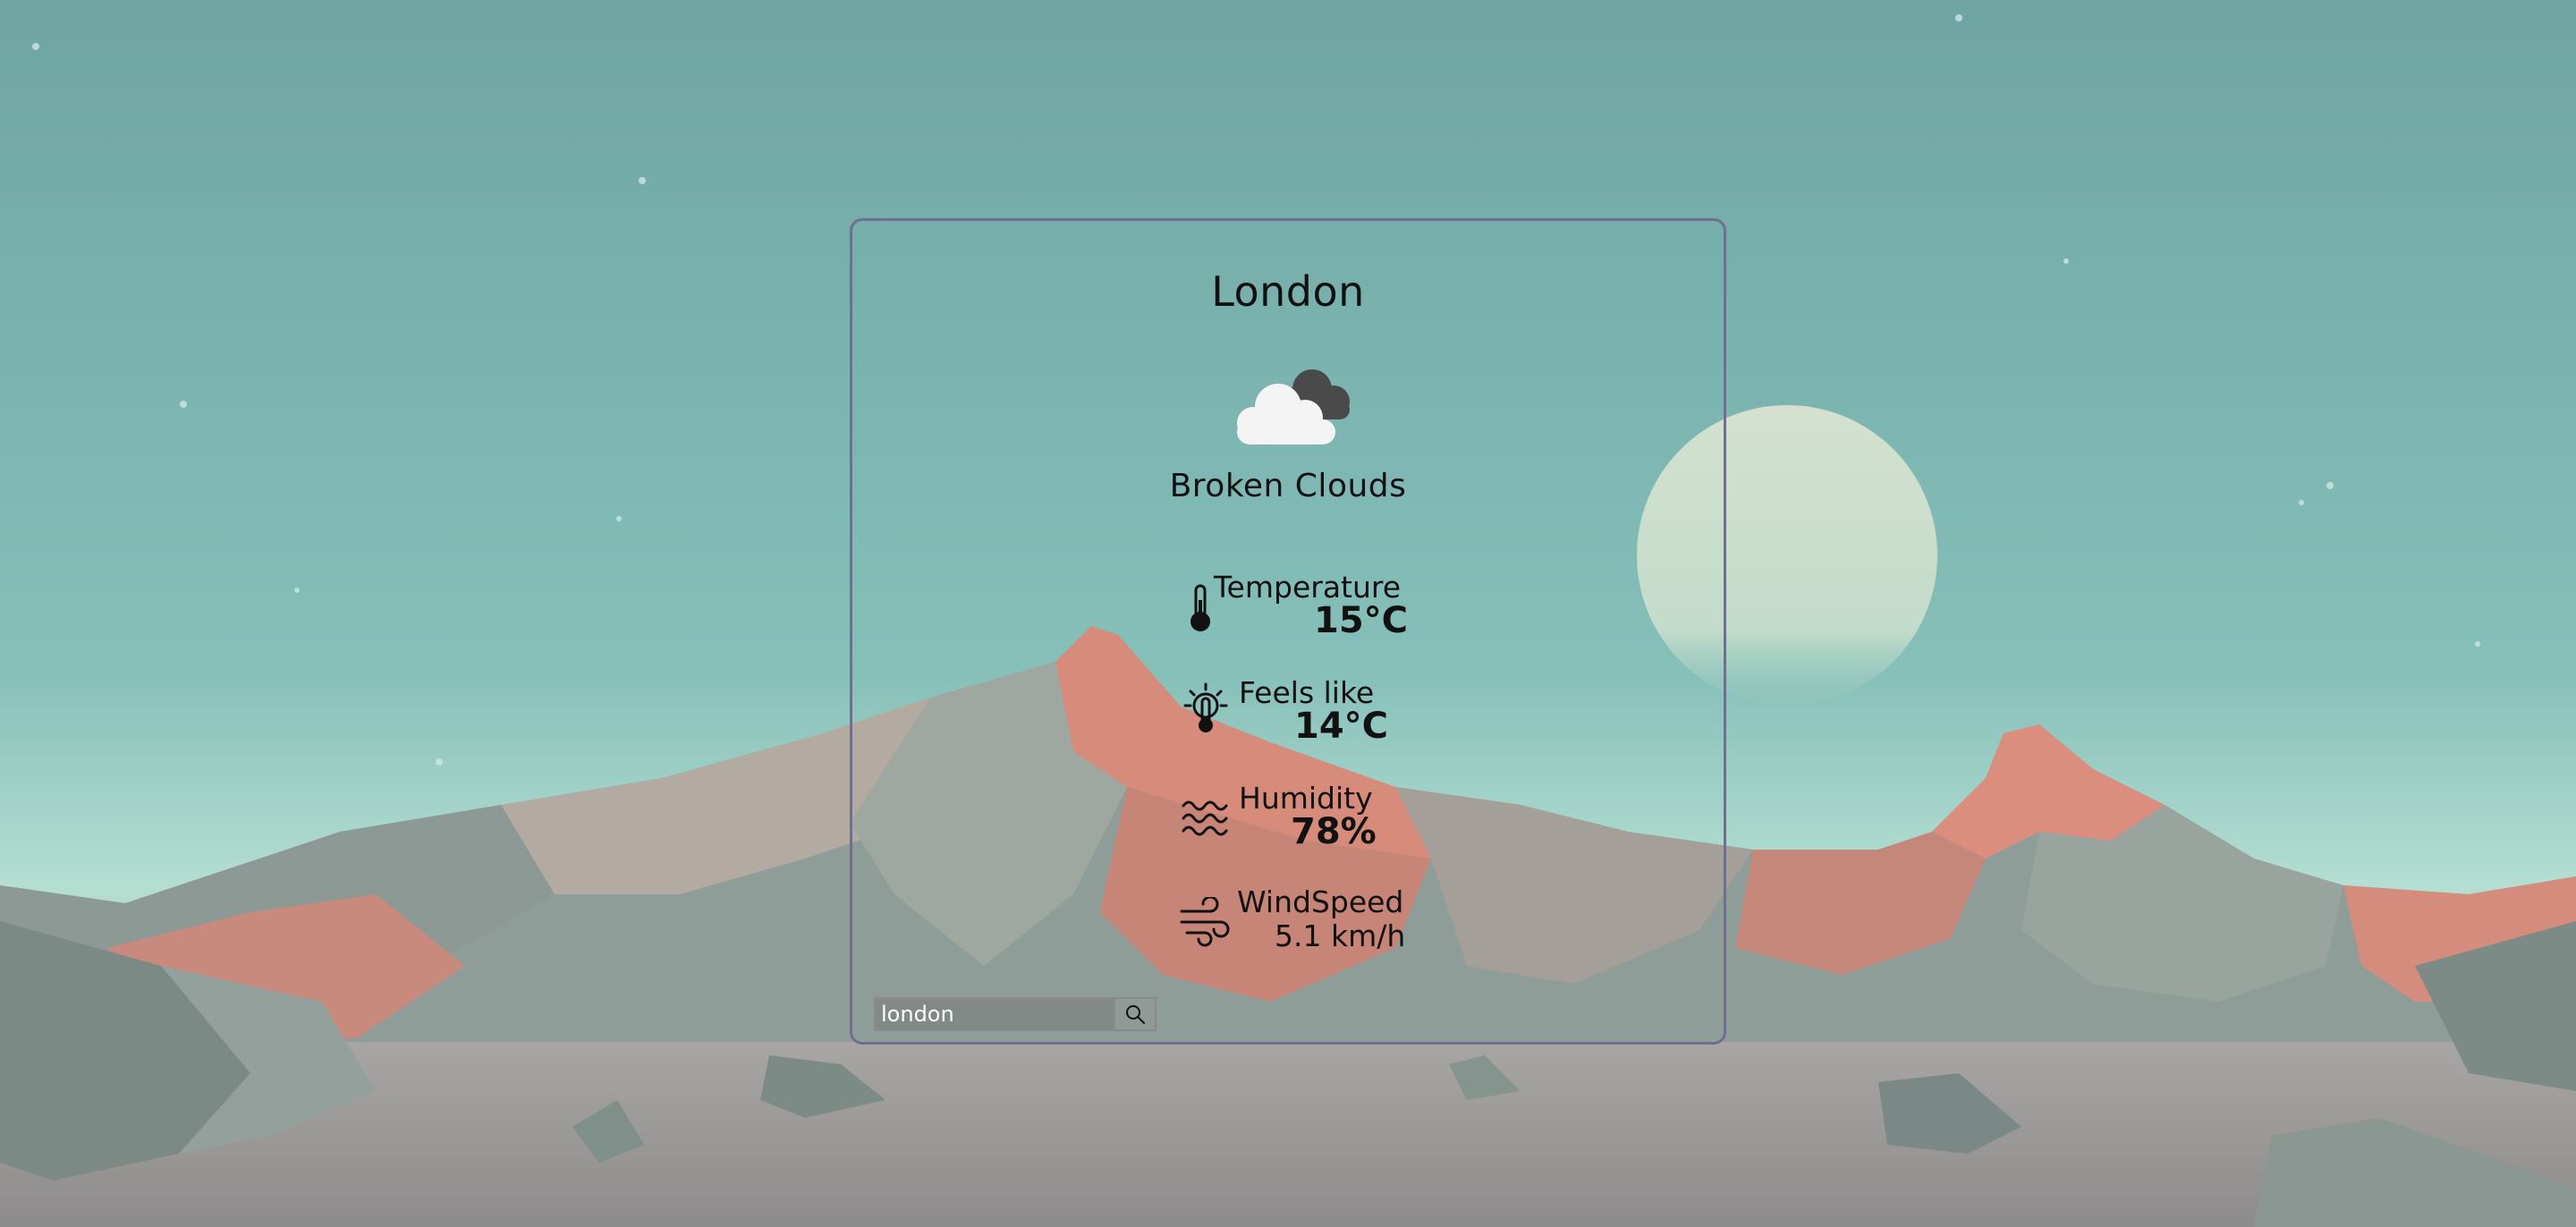 The image size is (2576, 1227). What do you see at coordinates (1288, 291) in the screenshot?
I see `city-name: London` at bounding box center [1288, 291].